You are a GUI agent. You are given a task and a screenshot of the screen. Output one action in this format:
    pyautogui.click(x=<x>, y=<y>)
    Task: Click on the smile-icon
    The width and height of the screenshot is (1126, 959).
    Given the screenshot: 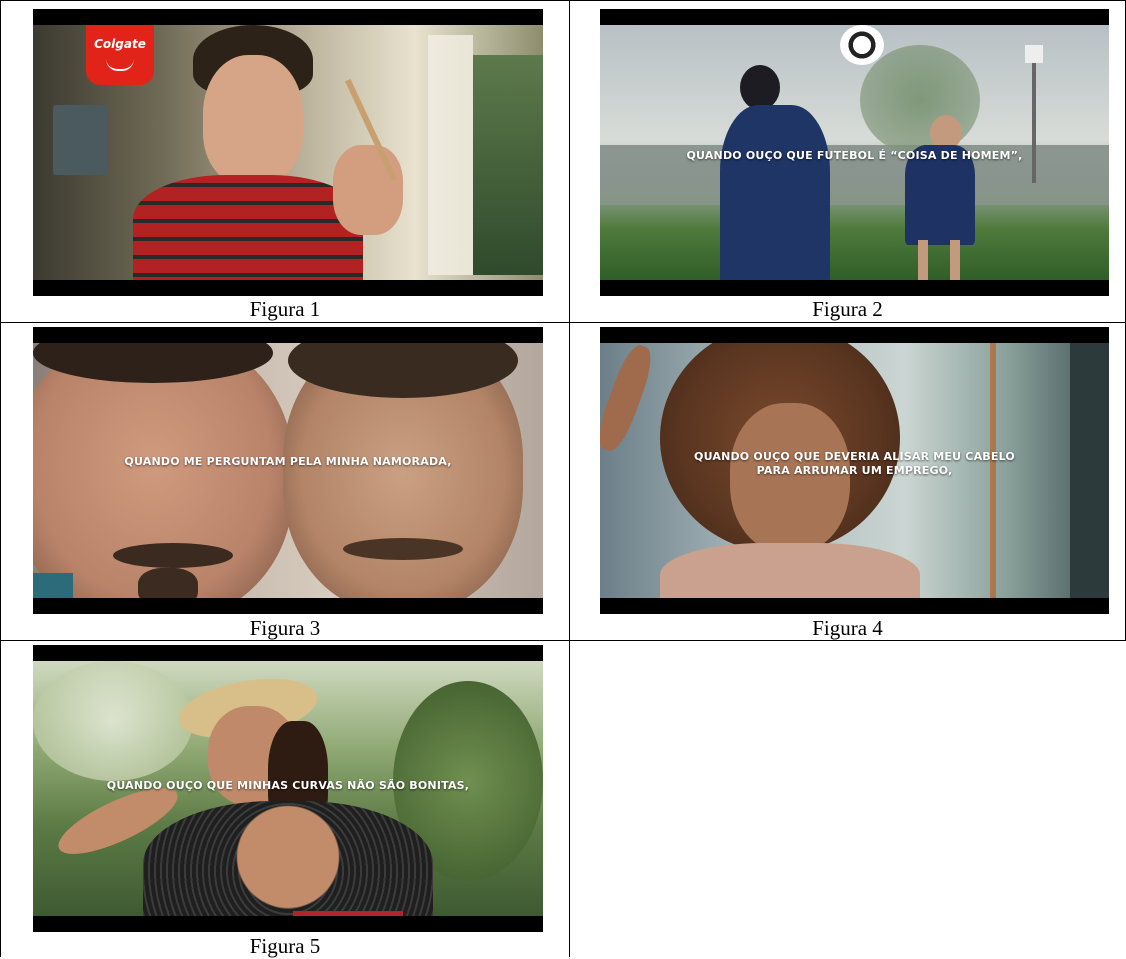 What is the action you would take?
    pyautogui.click(x=120, y=65)
    